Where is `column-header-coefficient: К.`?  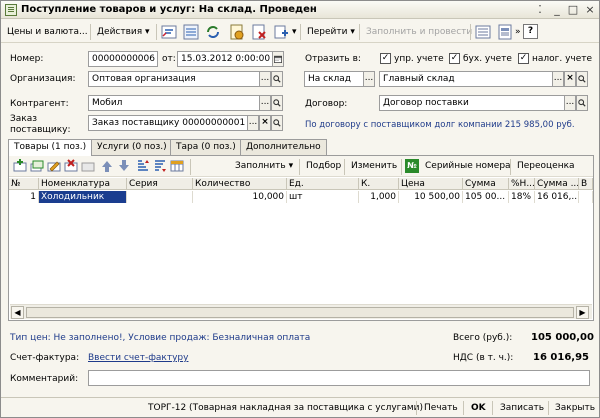 column-header-coefficient: К. is located at coordinates (379, 184).